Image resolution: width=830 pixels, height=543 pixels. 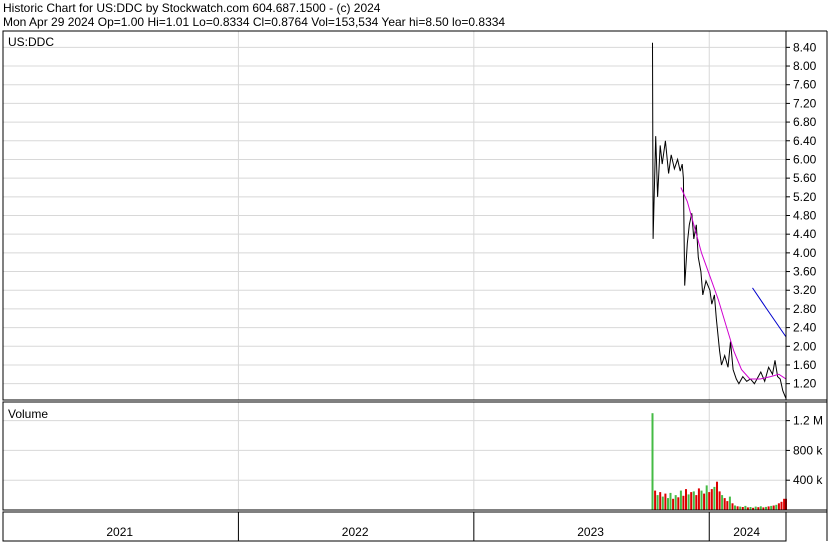 I want to click on price-tick-label: 3.20, so click(x=805, y=290).